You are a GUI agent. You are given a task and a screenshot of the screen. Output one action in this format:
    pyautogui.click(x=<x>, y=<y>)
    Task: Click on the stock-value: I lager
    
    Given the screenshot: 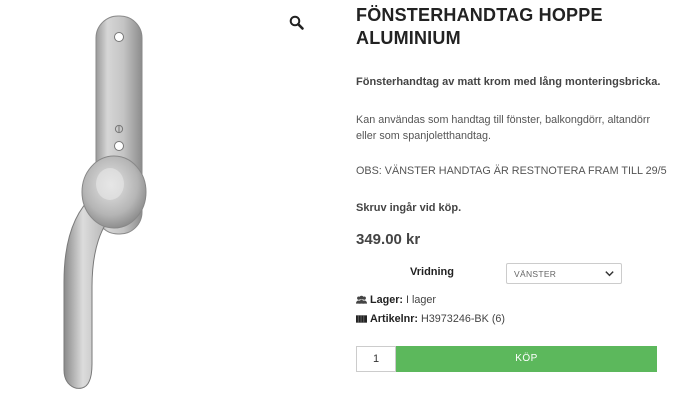 What is the action you would take?
    pyautogui.click(x=421, y=300)
    